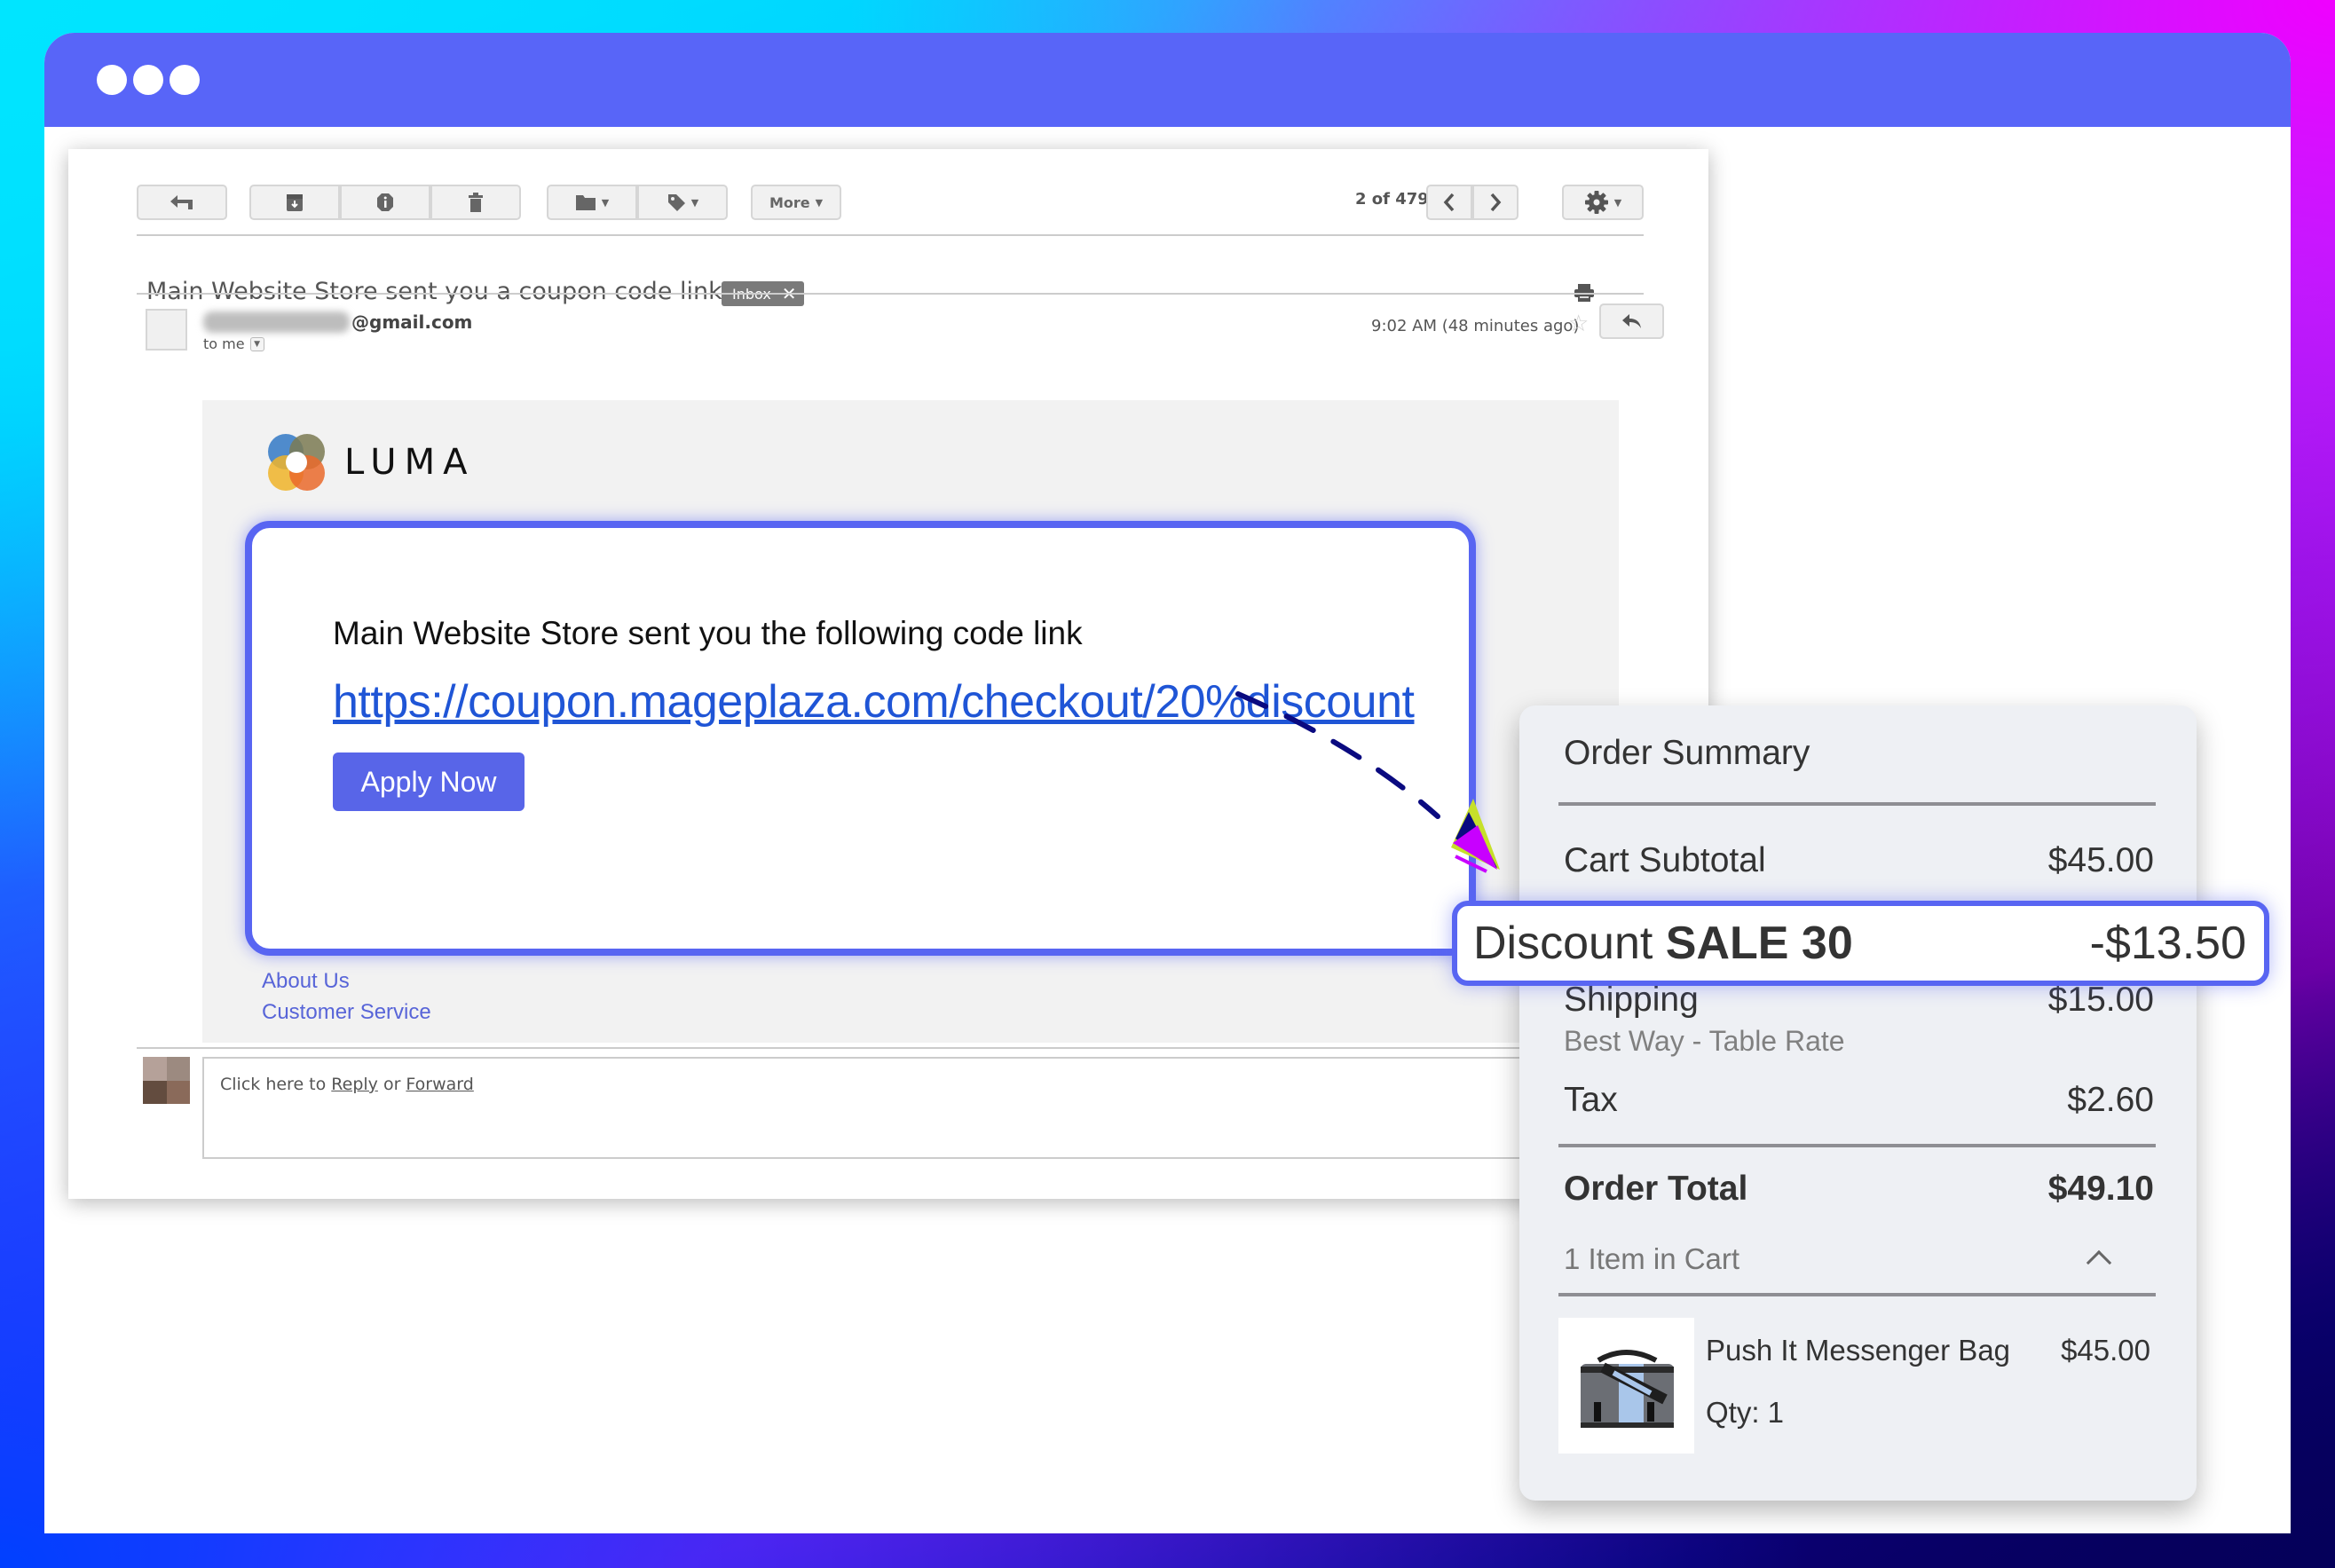  Describe the element at coordinates (167, 330) in the screenshot. I see `sender-avatar` at that location.